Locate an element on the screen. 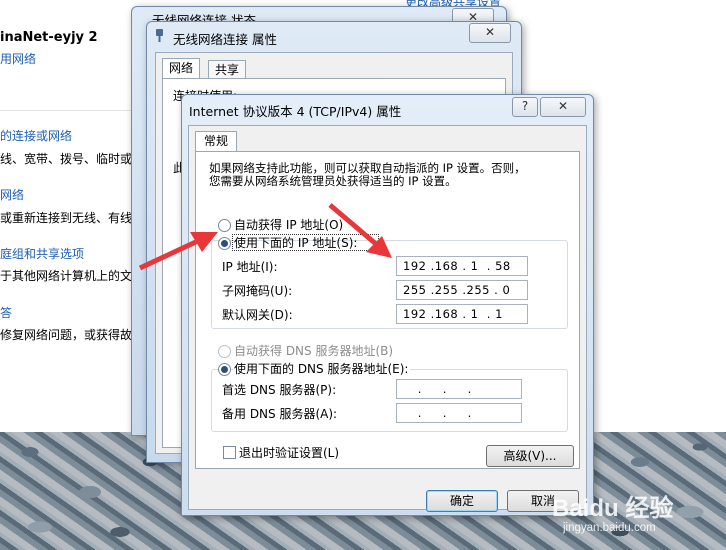 The height and width of the screenshot is (550, 726). arrow-left is located at coordinates (178, 251).